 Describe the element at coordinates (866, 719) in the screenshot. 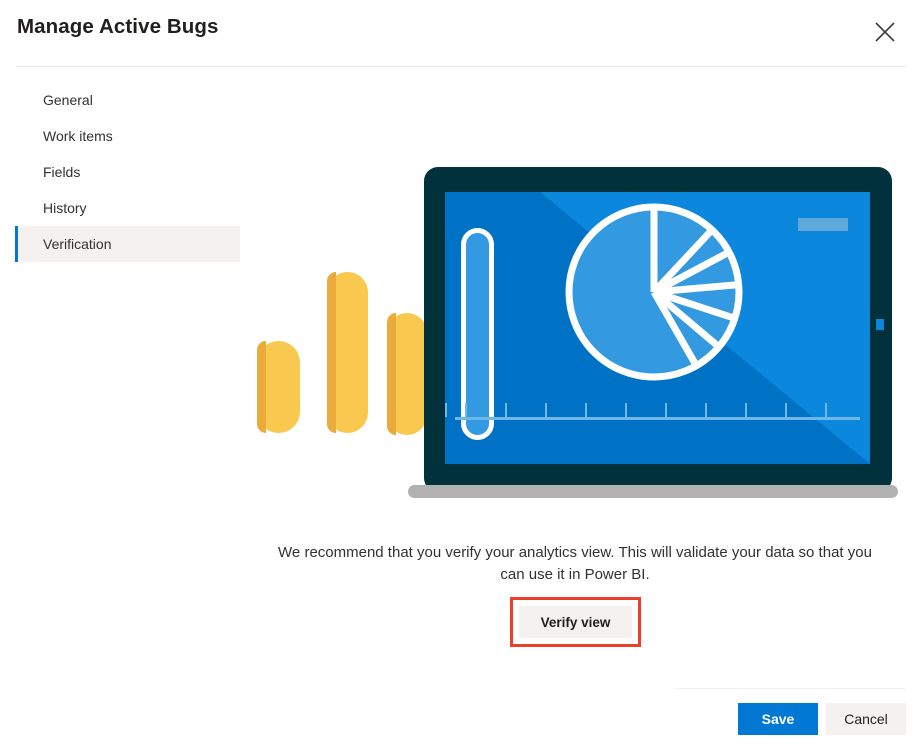

I see `cancel-button: Cancel` at that location.